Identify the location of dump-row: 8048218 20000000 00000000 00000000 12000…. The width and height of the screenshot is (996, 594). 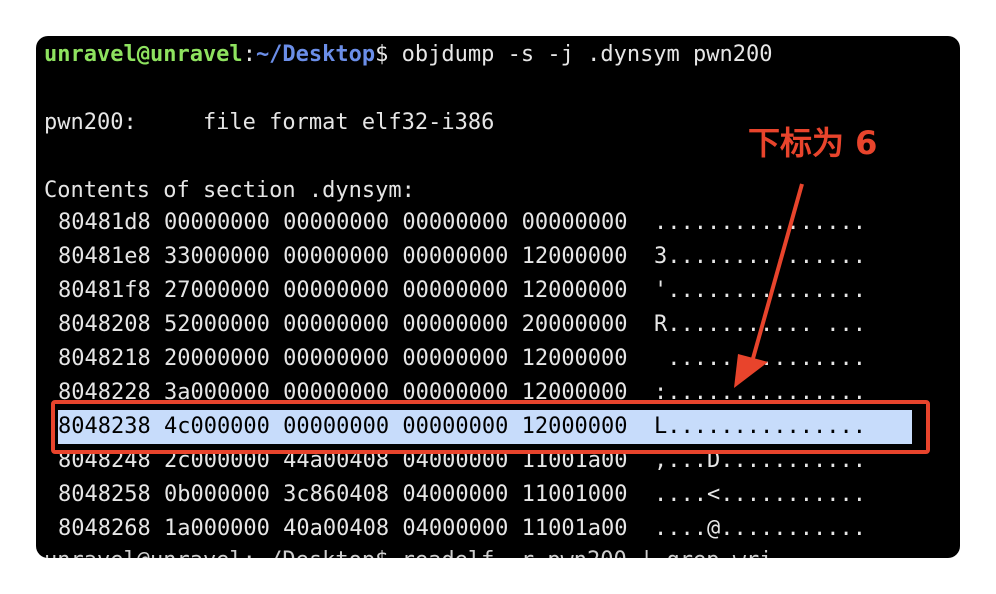
(462, 358).